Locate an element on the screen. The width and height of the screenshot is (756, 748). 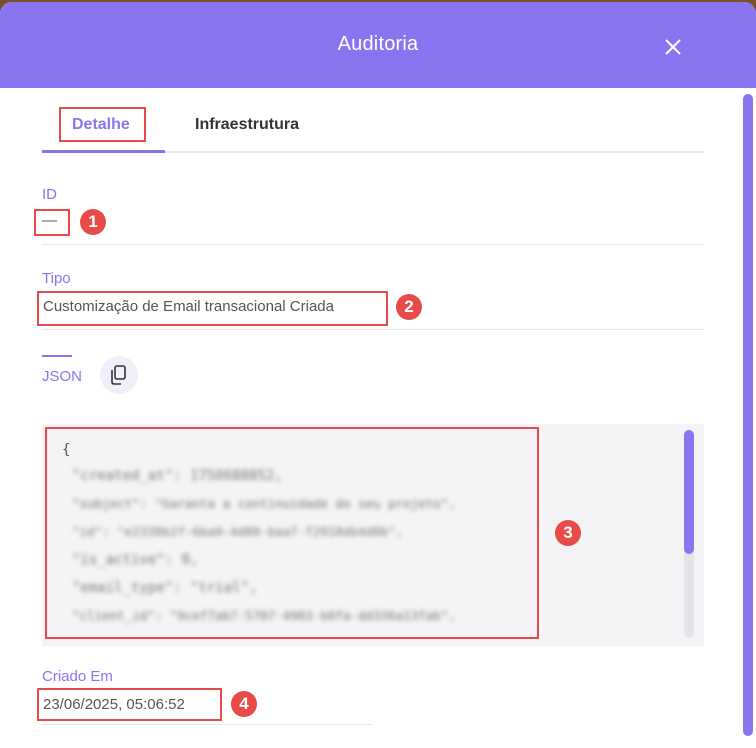
modal-title: Auditoria is located at coordinates (378, 44).